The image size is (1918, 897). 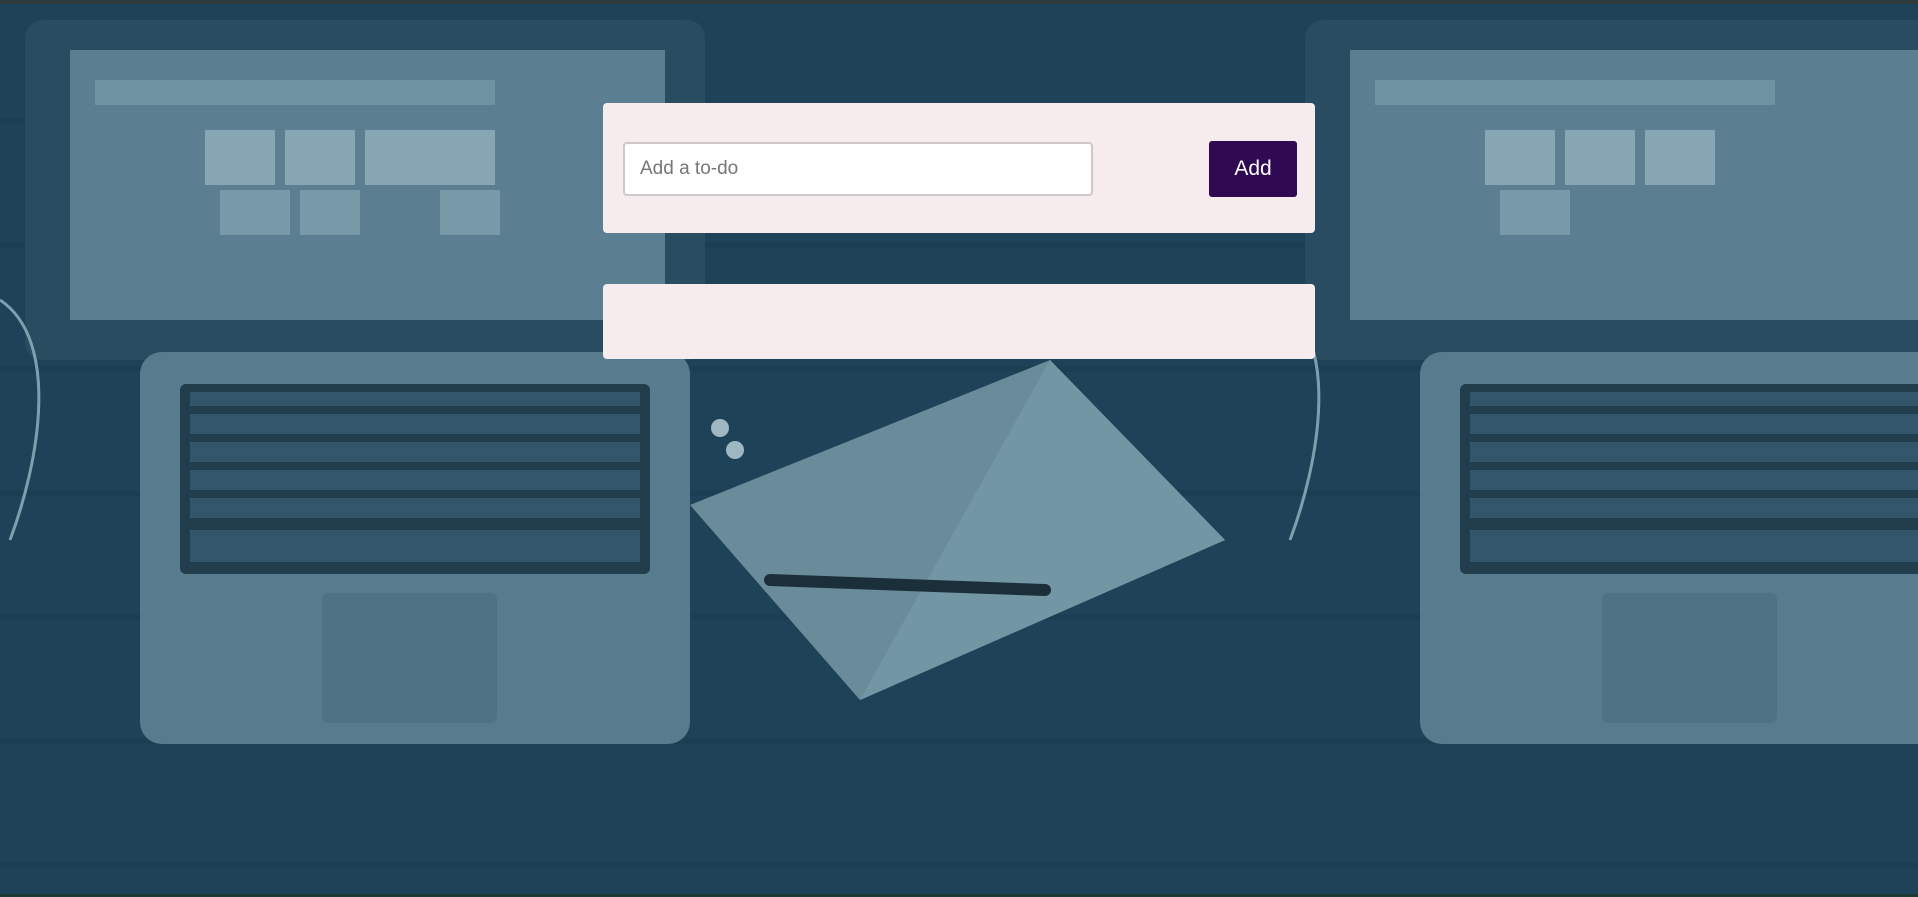 What do you see at coordinates (959, 321) in the screenshot?
I see `todo-list-card` at bounding box center [959, 321].